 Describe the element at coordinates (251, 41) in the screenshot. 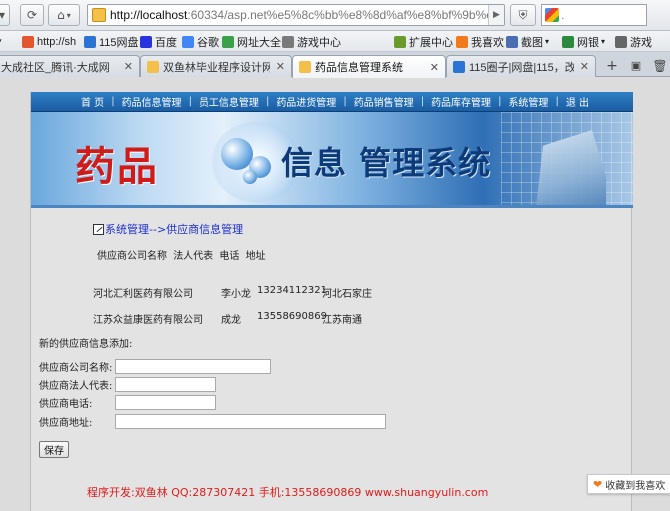

I see `bookmark-item: 网址大全` at that location.